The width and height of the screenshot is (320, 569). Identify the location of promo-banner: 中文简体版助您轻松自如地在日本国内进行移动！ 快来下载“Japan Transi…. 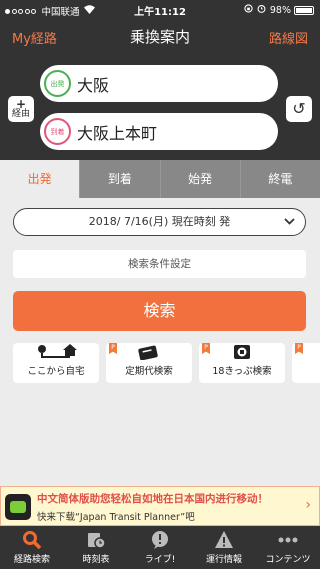
(160, 506).